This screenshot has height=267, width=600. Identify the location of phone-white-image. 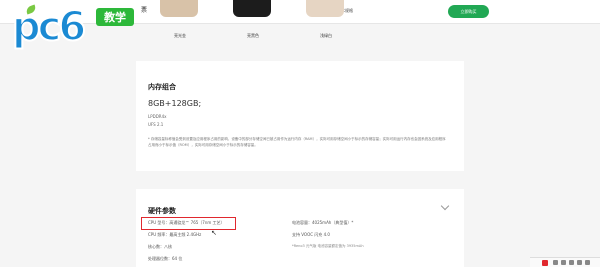
(325, 8).